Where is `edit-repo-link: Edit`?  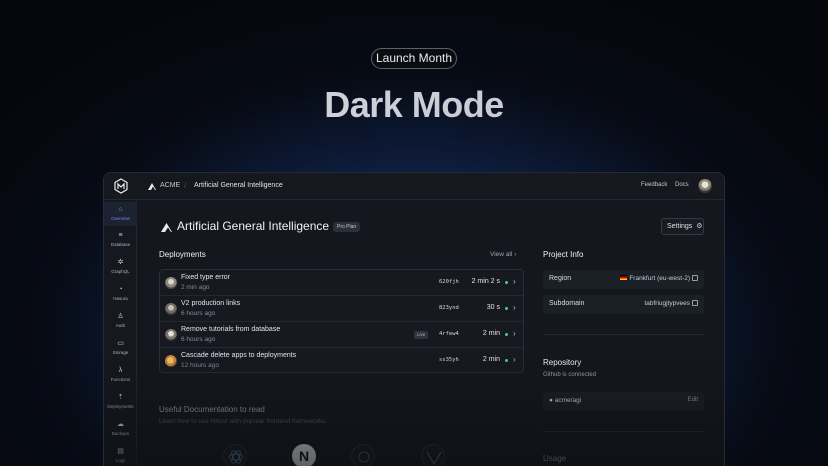
edit-repo-link: Edit is located at coordinates (693, 400).